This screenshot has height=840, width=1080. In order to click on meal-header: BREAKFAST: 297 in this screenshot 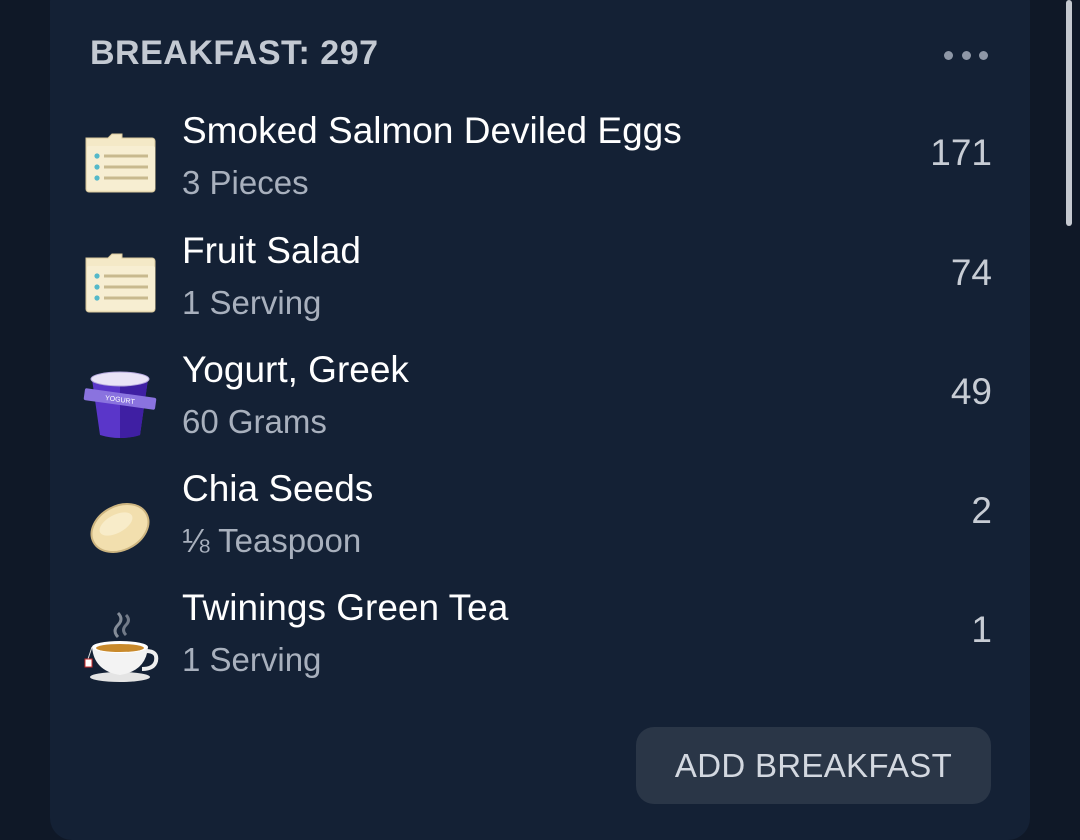, I will do `click(234, 53)`.